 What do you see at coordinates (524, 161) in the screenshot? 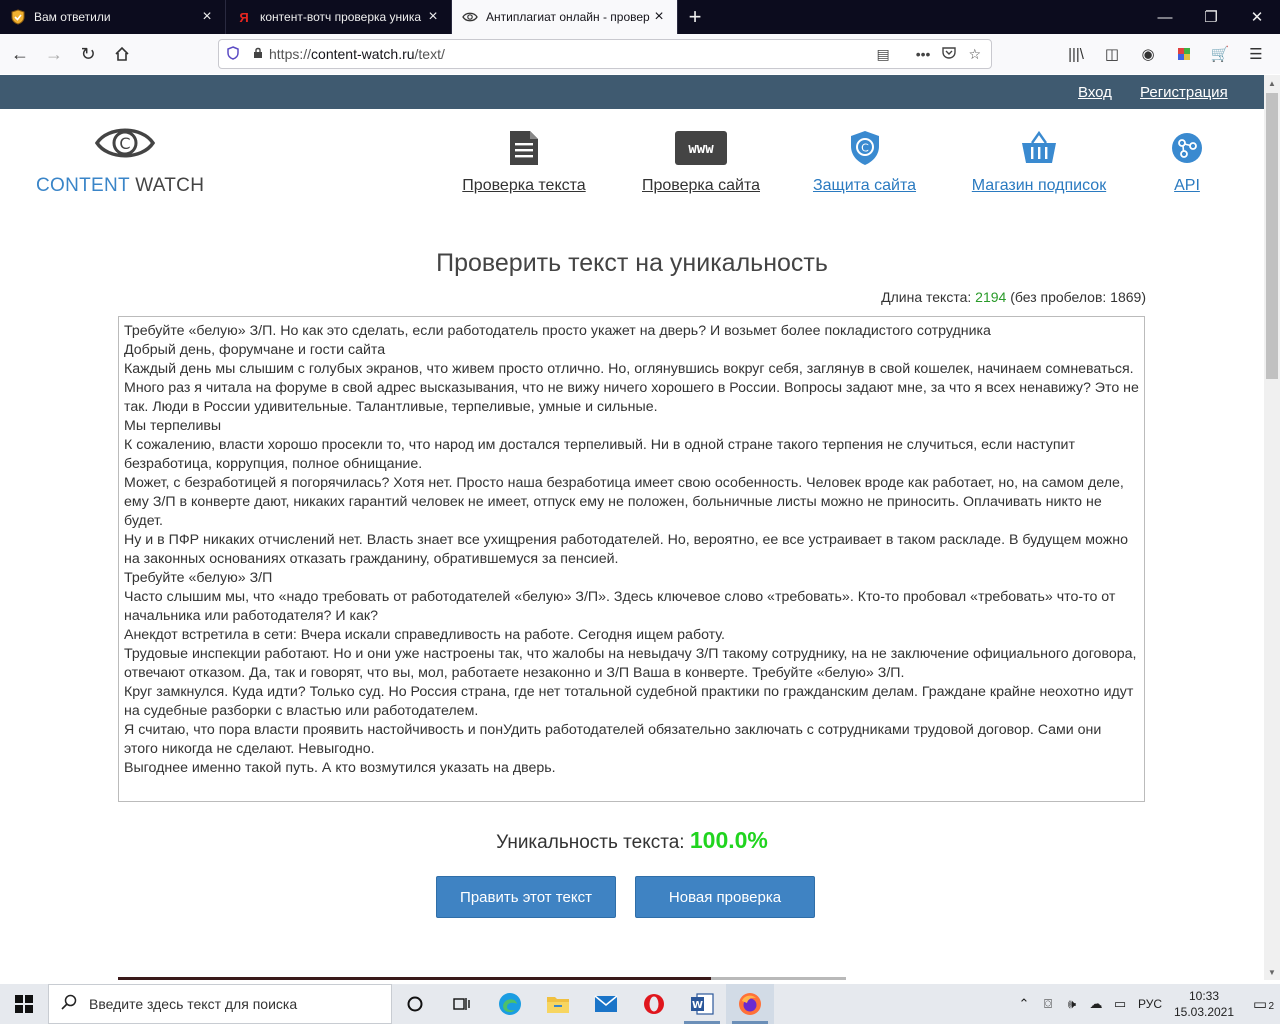
I see `menu-item-text-check: Проверка текста` at bounding box center [524, 161].